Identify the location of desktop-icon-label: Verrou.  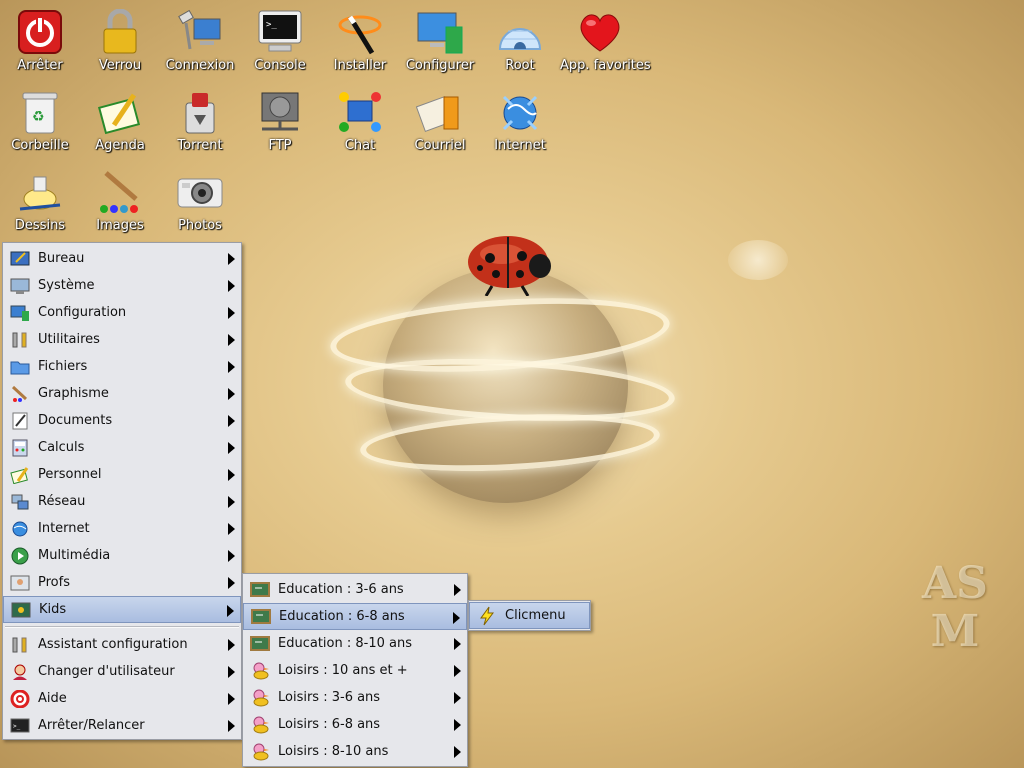
(120, 65).